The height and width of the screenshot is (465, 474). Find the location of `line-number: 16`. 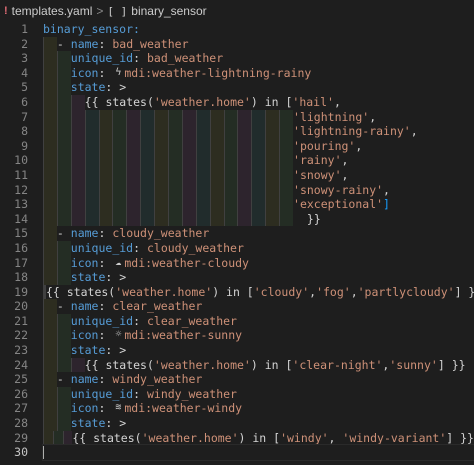

line-number: 16 is located at coordinates (21, 247).